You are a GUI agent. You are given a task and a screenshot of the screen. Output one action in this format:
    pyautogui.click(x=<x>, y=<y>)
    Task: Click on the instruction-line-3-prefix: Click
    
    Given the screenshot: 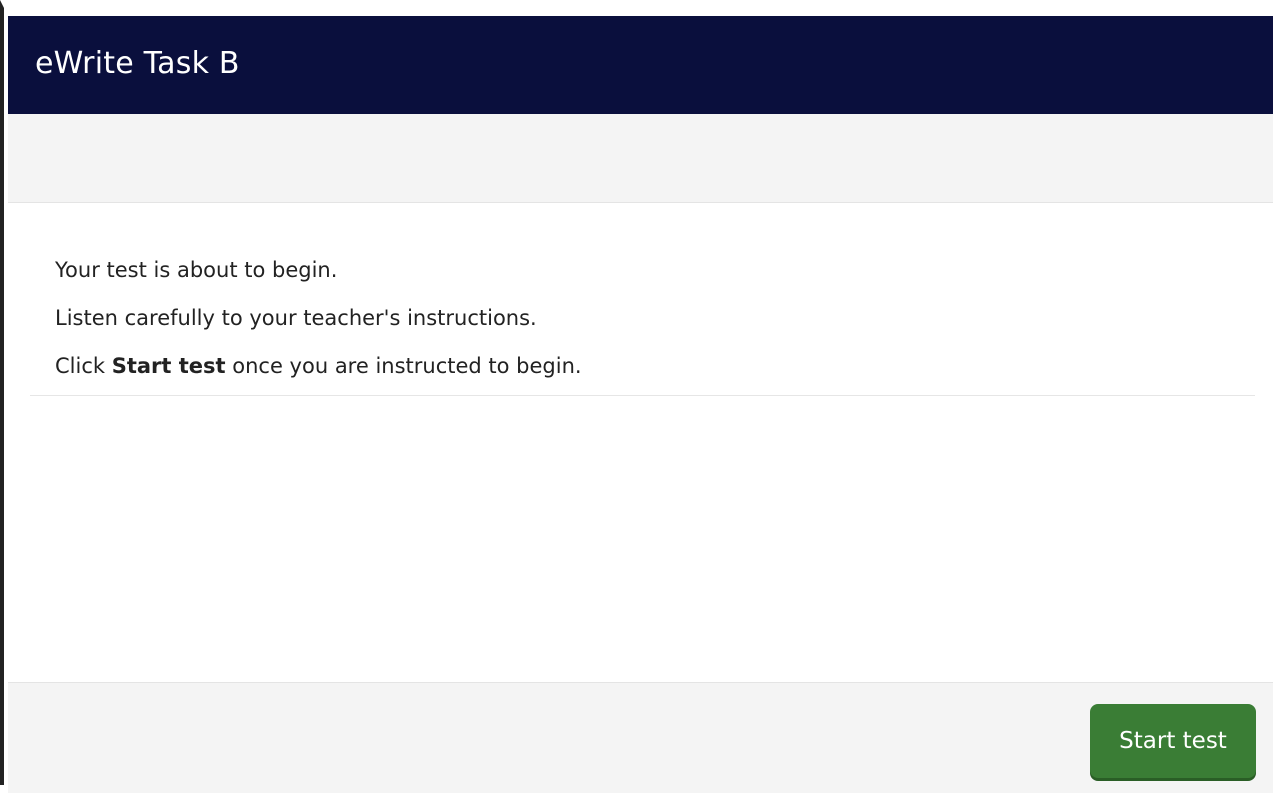 What is the action you would take?
    pyautogui.click(x=83, y=366)
    